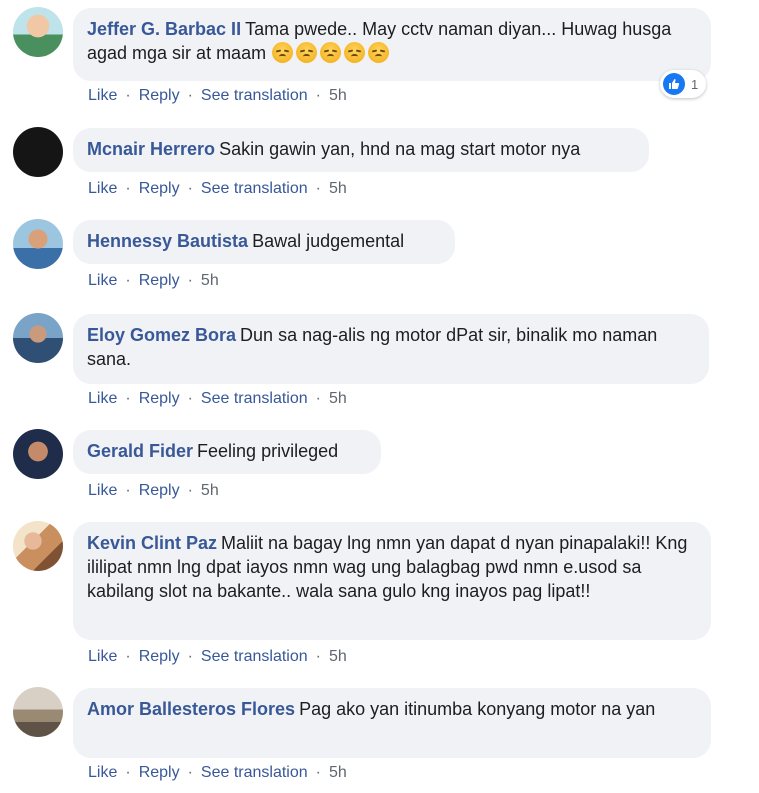 Image resolution: width=759 pixels, height=793 pixels. What do you see at coordinates (695, 84) in the screenshot?
I see `reaction-count-label: 1` at bounding box center [695, 84].